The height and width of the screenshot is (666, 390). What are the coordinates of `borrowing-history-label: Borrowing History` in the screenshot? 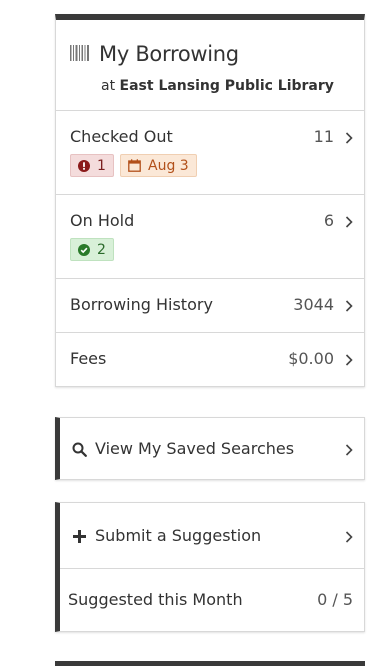 It's located at (141, 304).